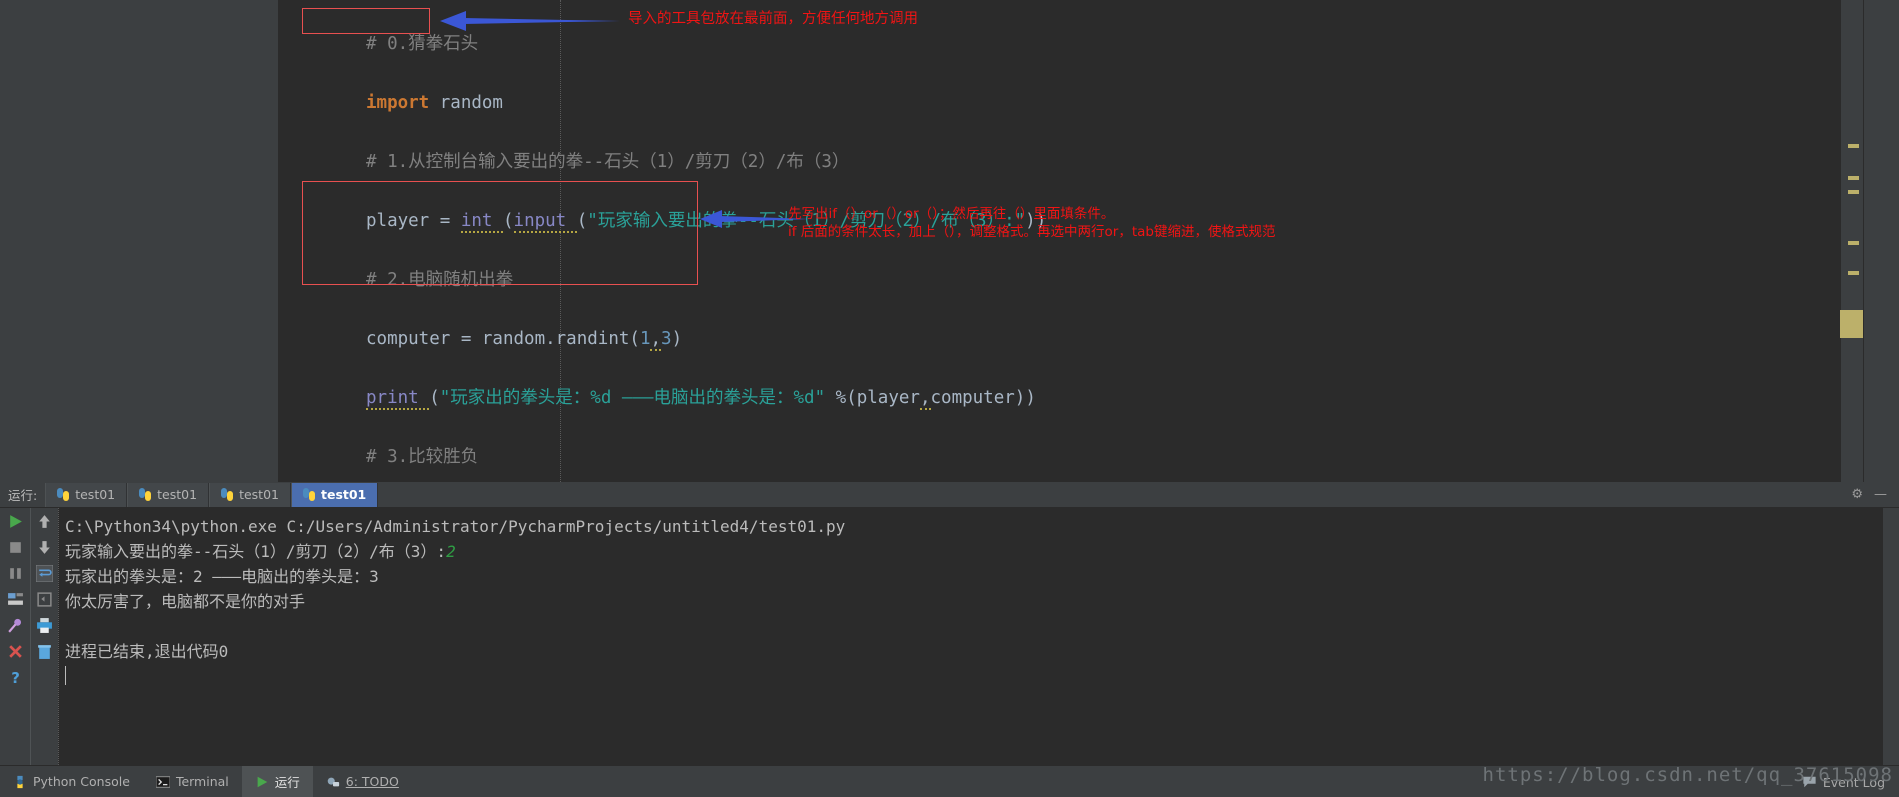  Describe the element at coordinates (262, 781) in the screenshot. I see `run-play-icon` at that location.